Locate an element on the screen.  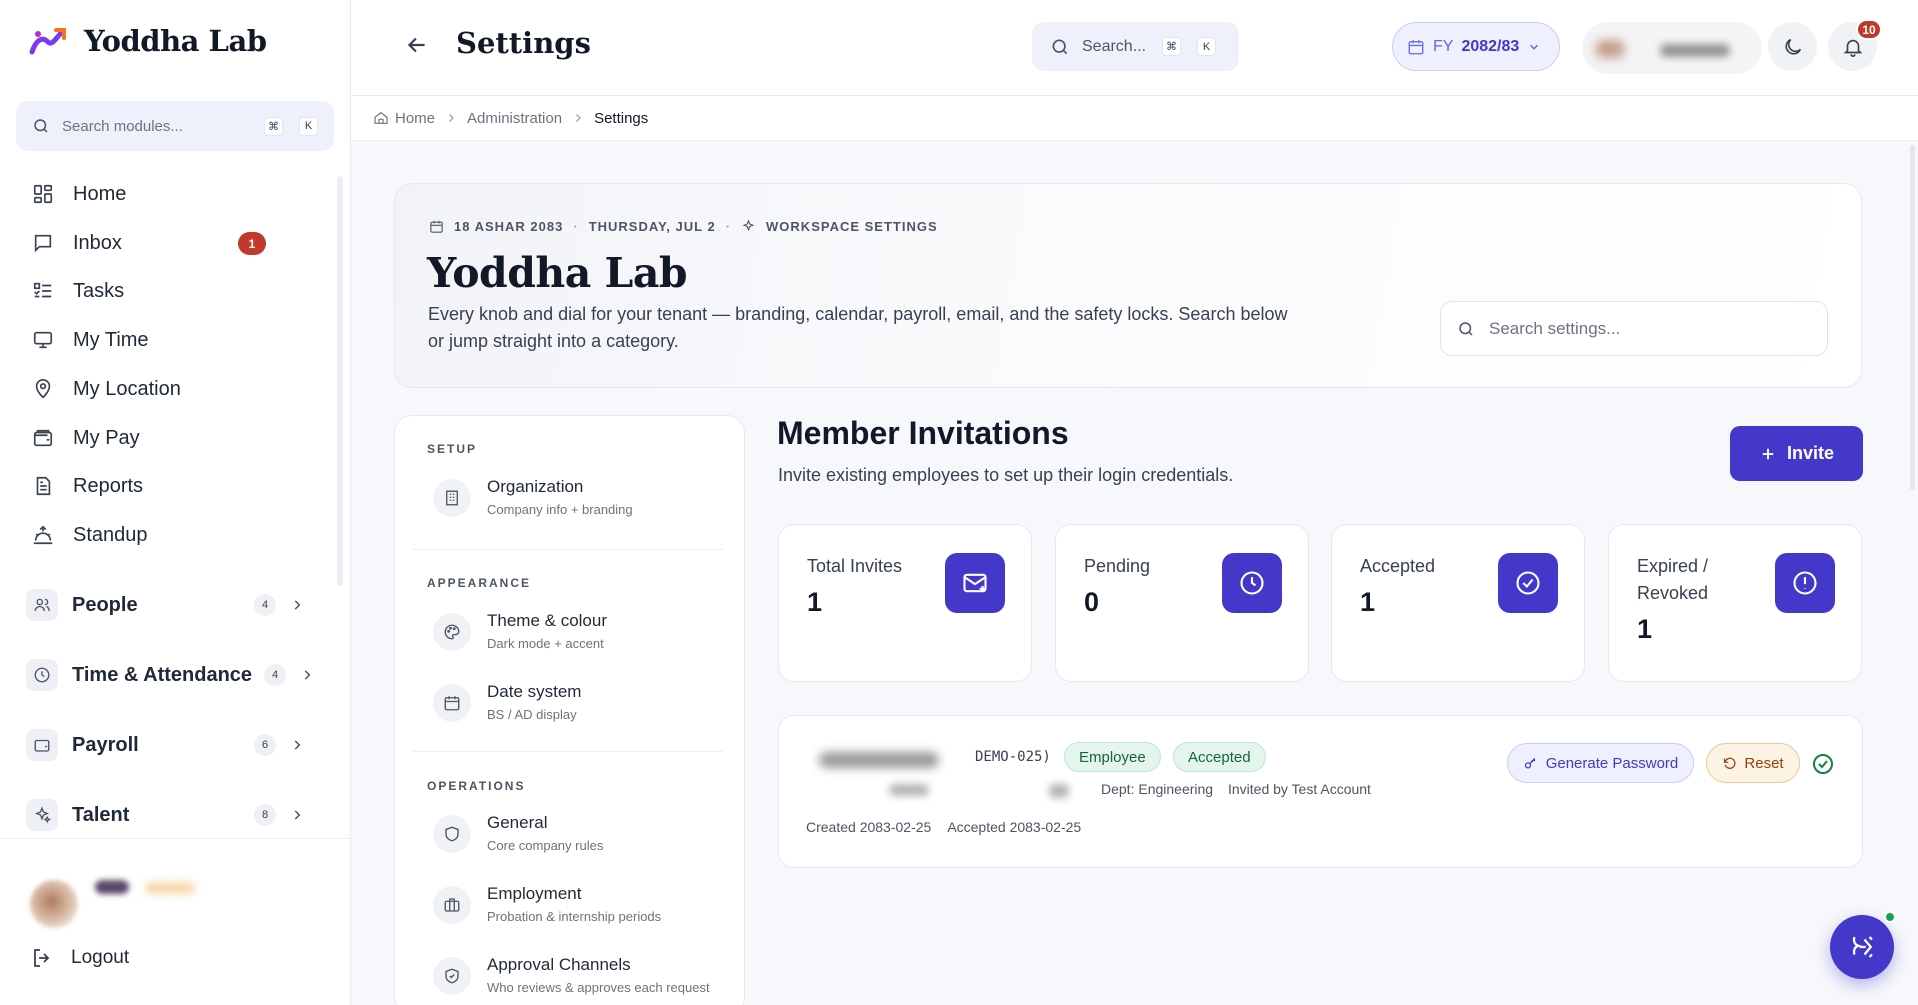
sidebar-item-my-location: My Location is located at coordinates (105, 389).